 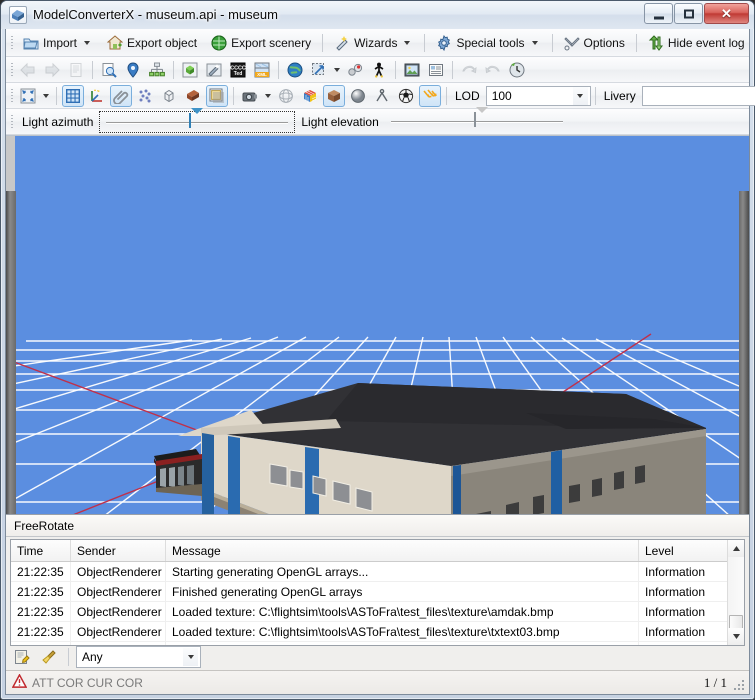 What do you see at coordinates (58, 121) in the screenshot?
I see `light-azimuth-label: Light azimuth` at bounding box center [58, 121].